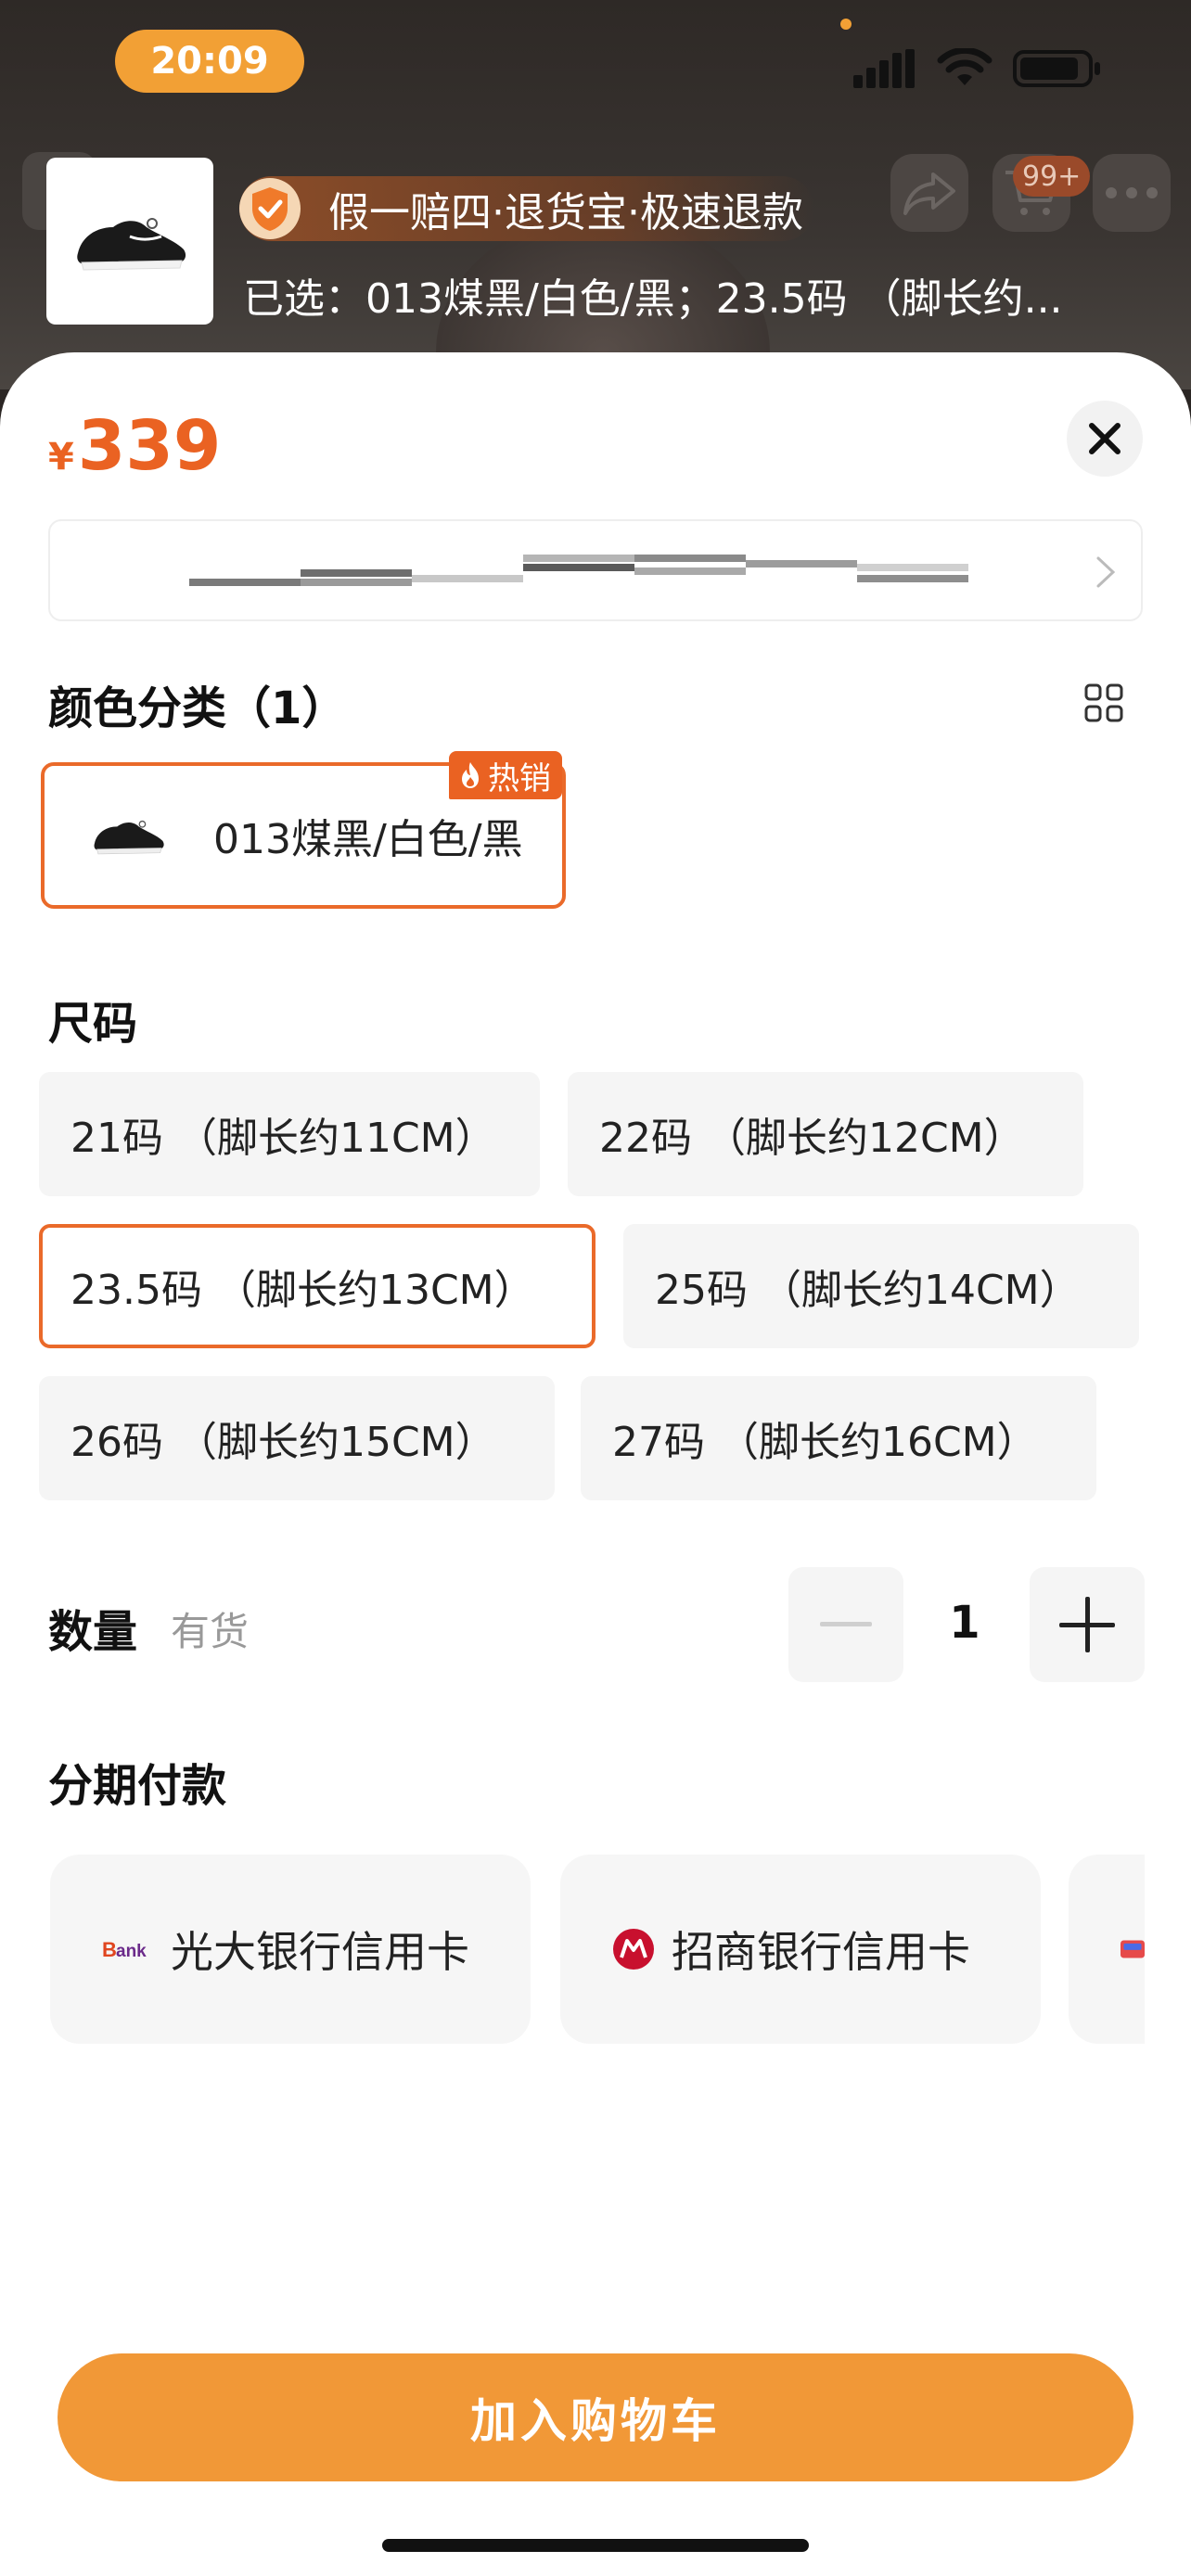 Image resolution: width=1191 pixels, height=2576 pixels. What do you see at coordinates (297, 1438) in the screenshot?
I see `size-option-26: 26码 （脚长约15CM）` at bounding box center [297, 1438].